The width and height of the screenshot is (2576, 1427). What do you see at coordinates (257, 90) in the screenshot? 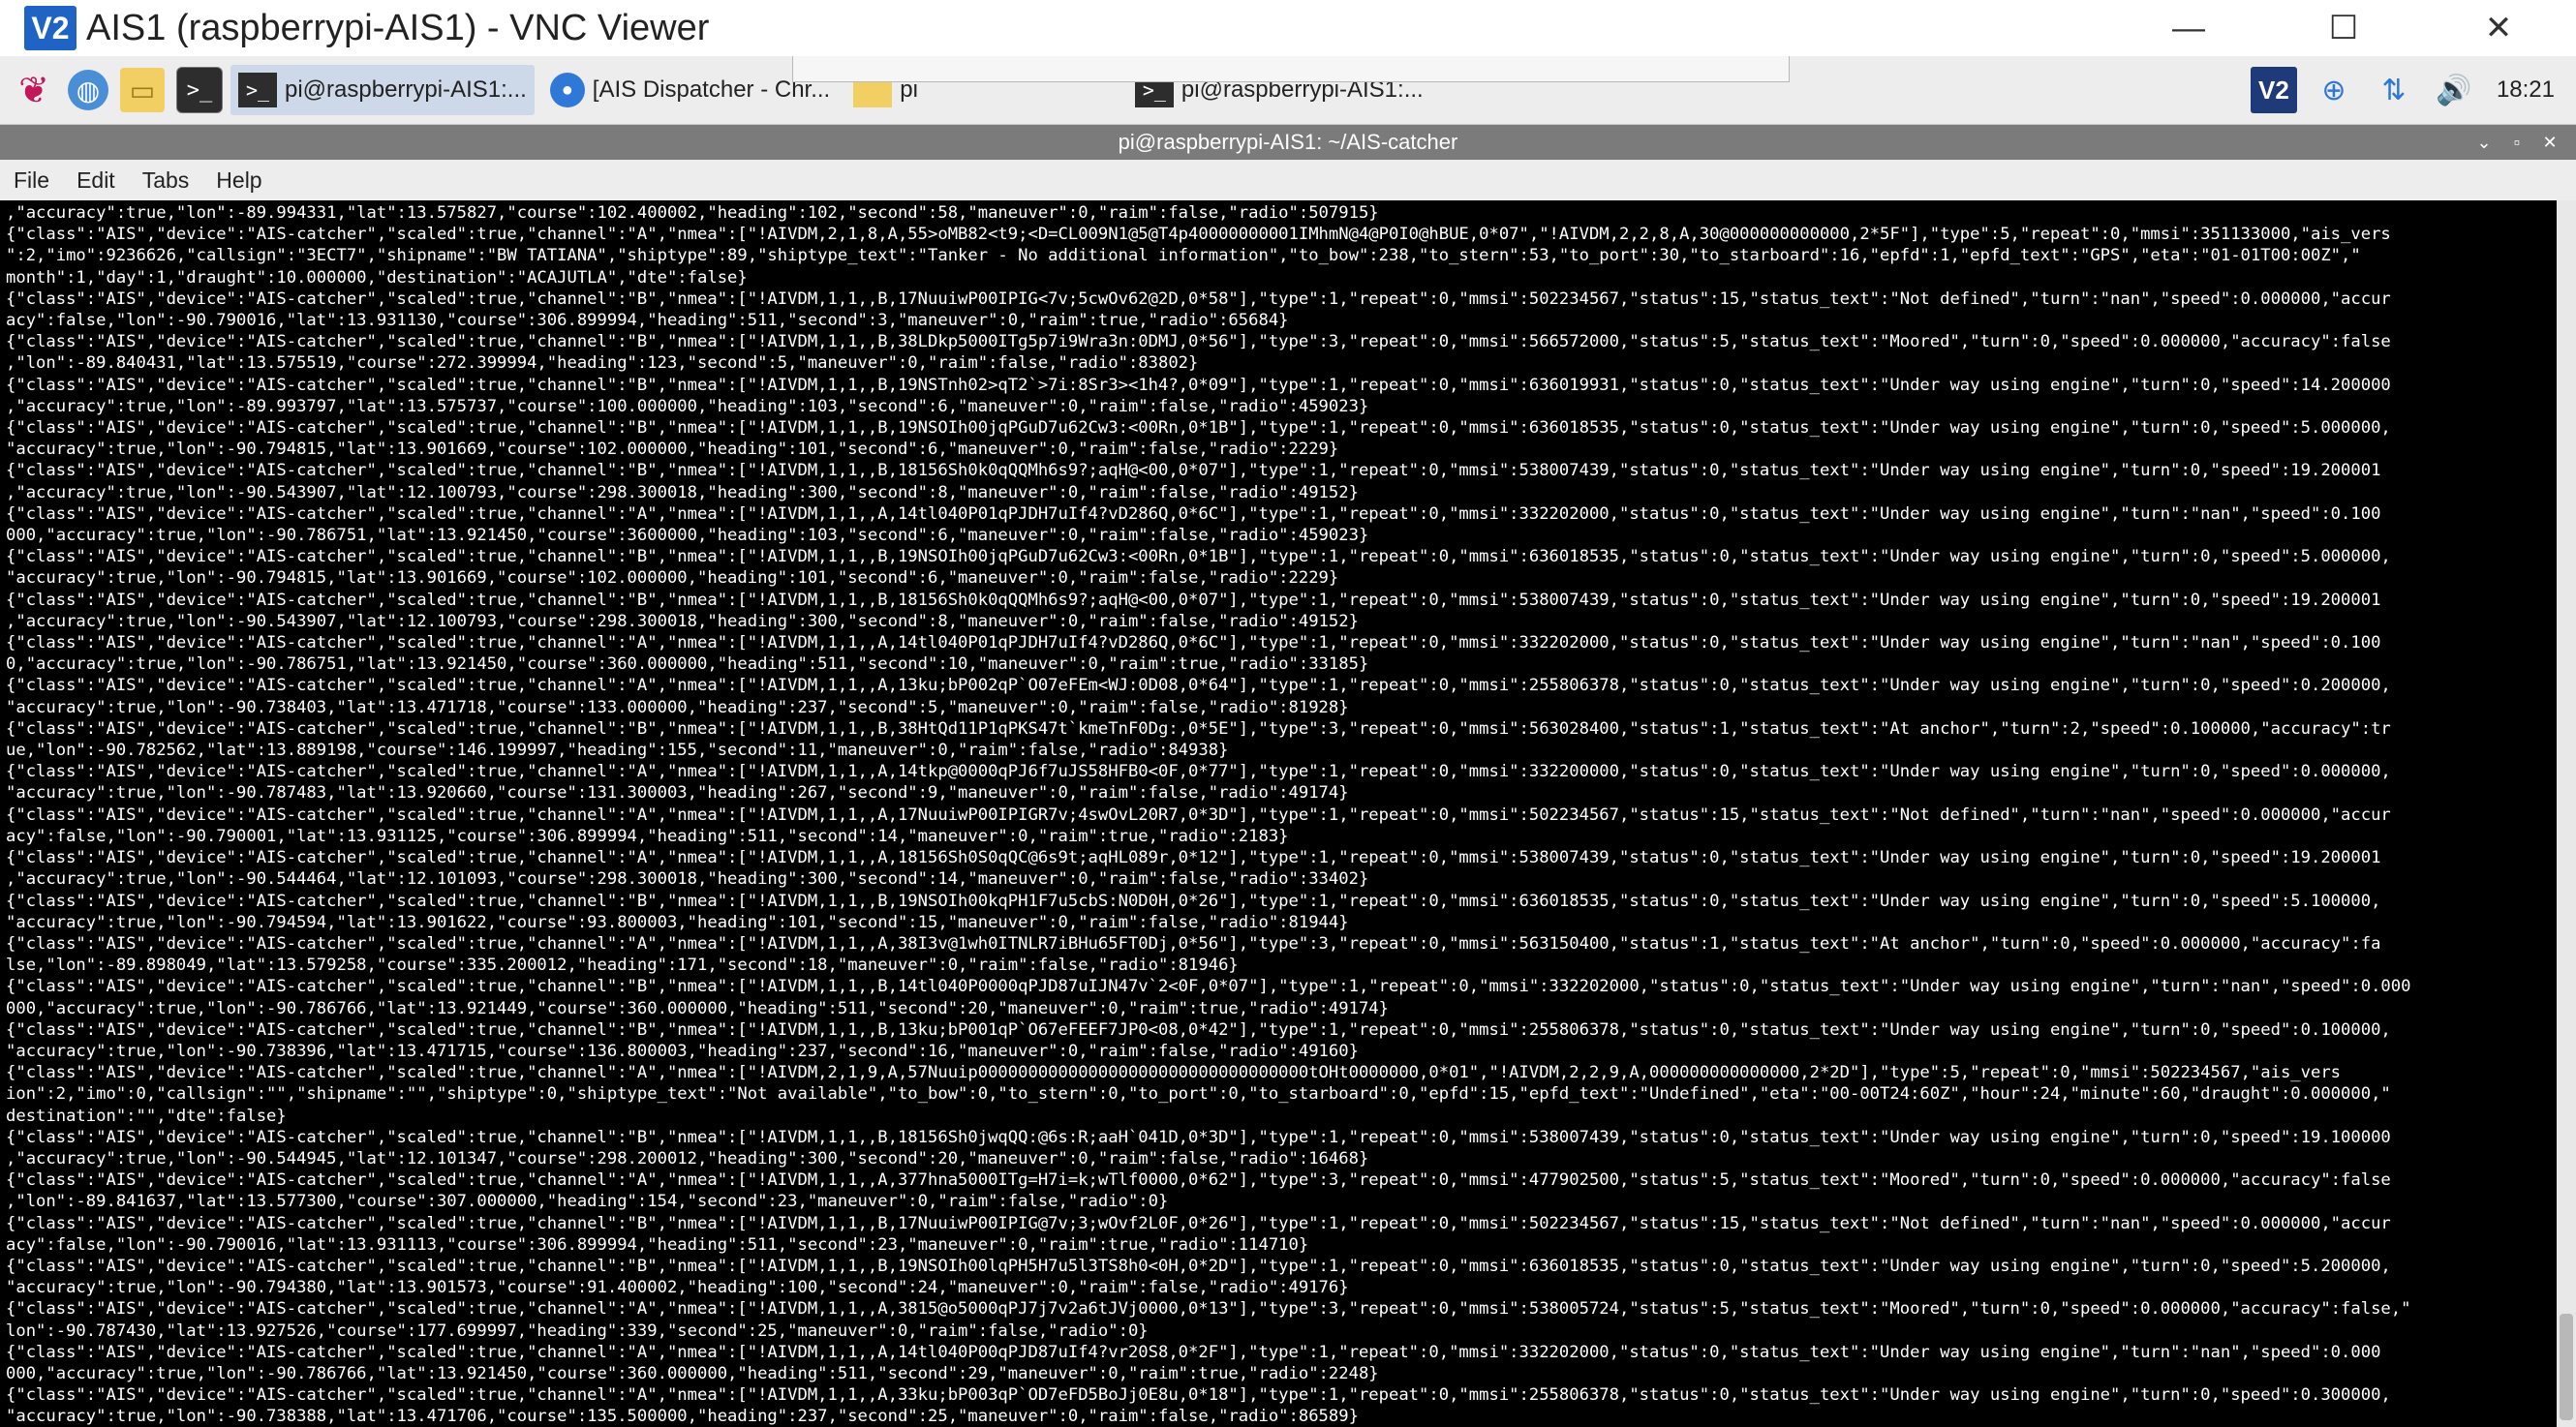
I see `terminal-icon: >_` at bounding box center [257, 90].